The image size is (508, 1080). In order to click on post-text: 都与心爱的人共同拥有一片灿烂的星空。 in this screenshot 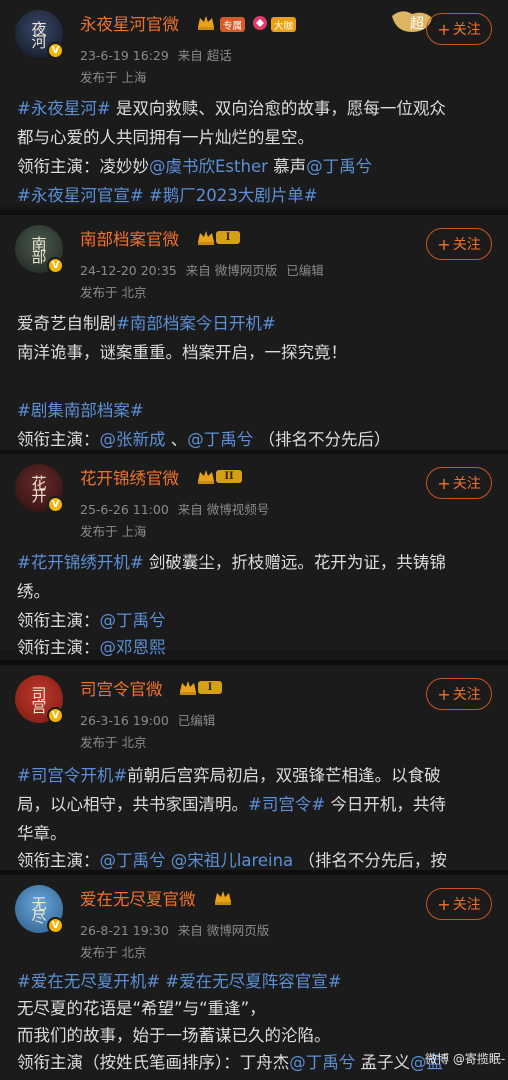, I will do `click(165, 137)`.